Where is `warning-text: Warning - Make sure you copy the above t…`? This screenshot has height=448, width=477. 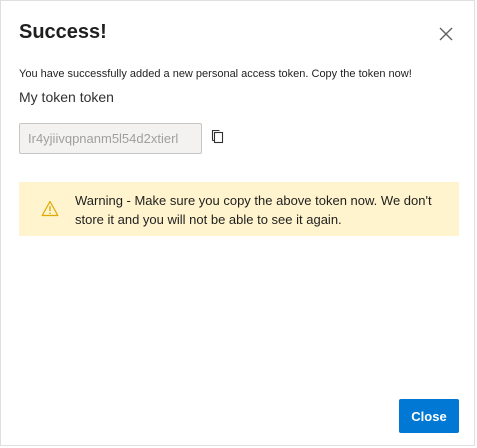 warning-text: Warning - Make sure you copy the above t… is located at coordinates (253, 210).